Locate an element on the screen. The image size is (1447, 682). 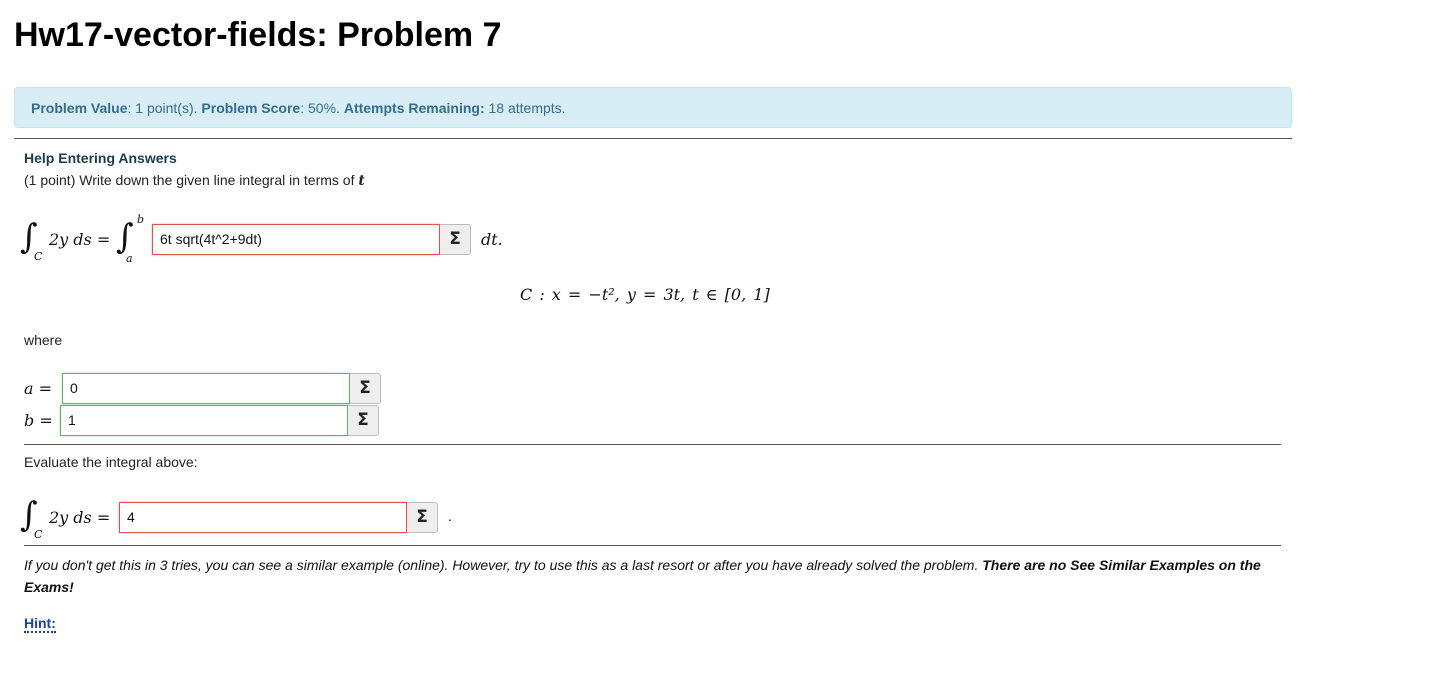
lower-limit: a is located at coordinates (129, 258).